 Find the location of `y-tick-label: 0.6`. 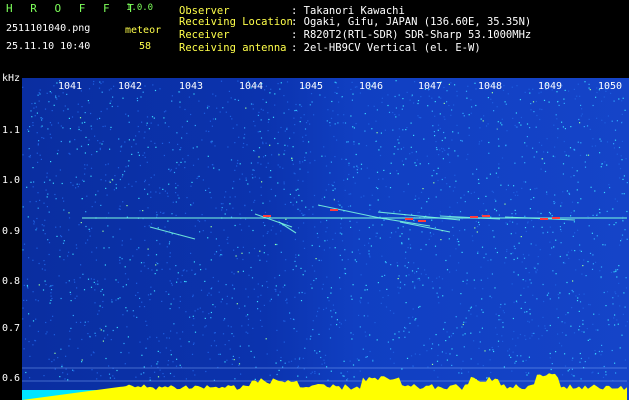

y-tick-label: 0.6 is located at coordinates (11, 378).